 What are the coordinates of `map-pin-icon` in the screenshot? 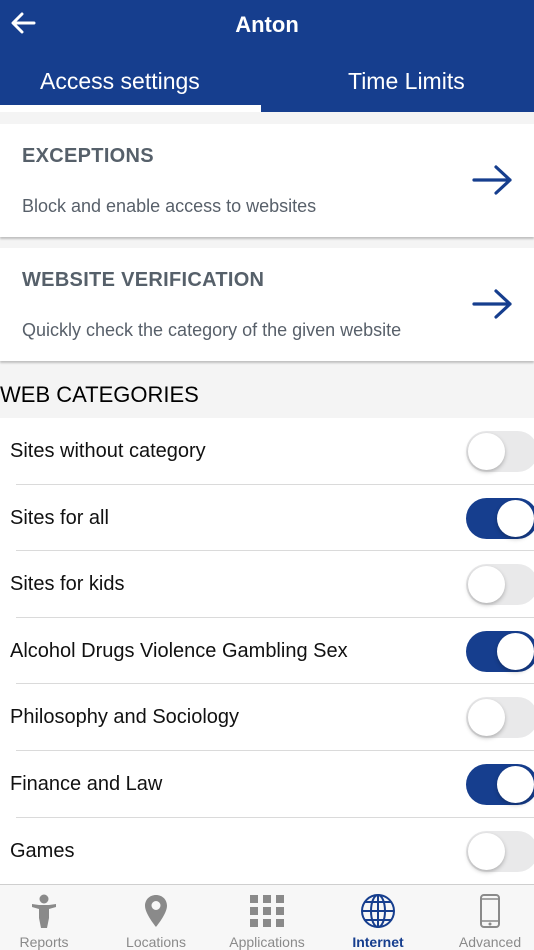 It's located at (156, 911).